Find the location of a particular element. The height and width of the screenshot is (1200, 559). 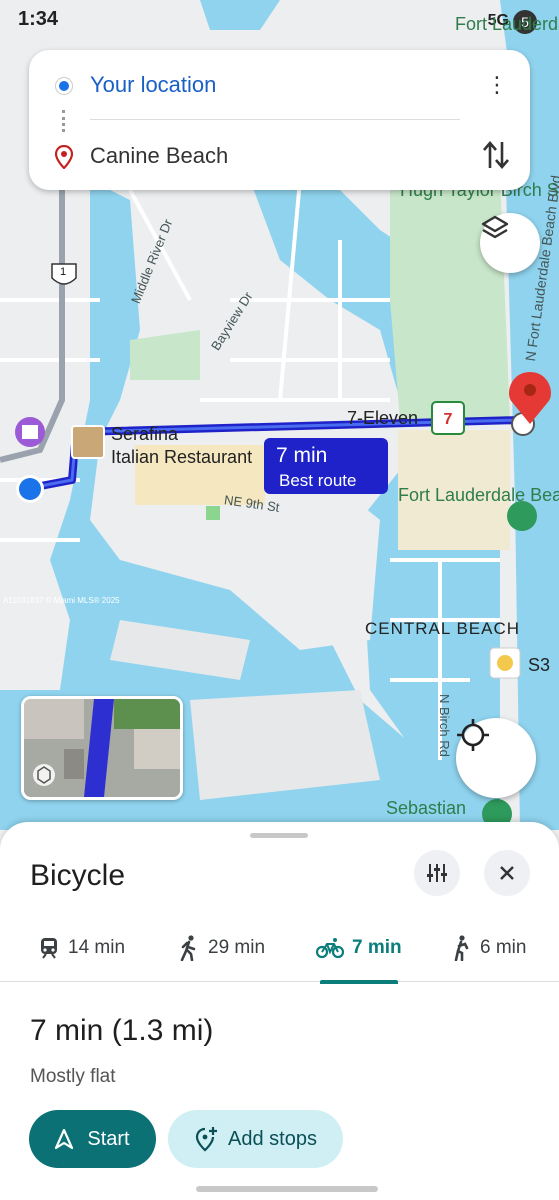

bicycle-icon is located at coordinates (330, 948).